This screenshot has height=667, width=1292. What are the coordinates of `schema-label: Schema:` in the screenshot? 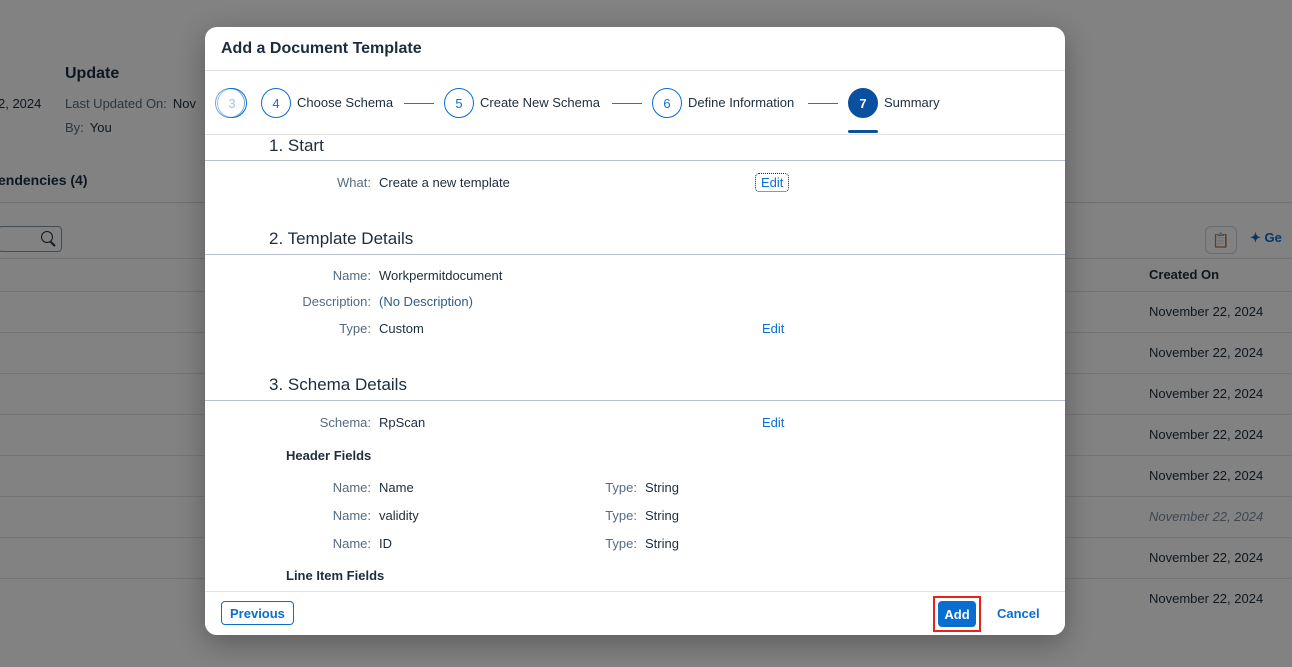 It's located at (345, 422).